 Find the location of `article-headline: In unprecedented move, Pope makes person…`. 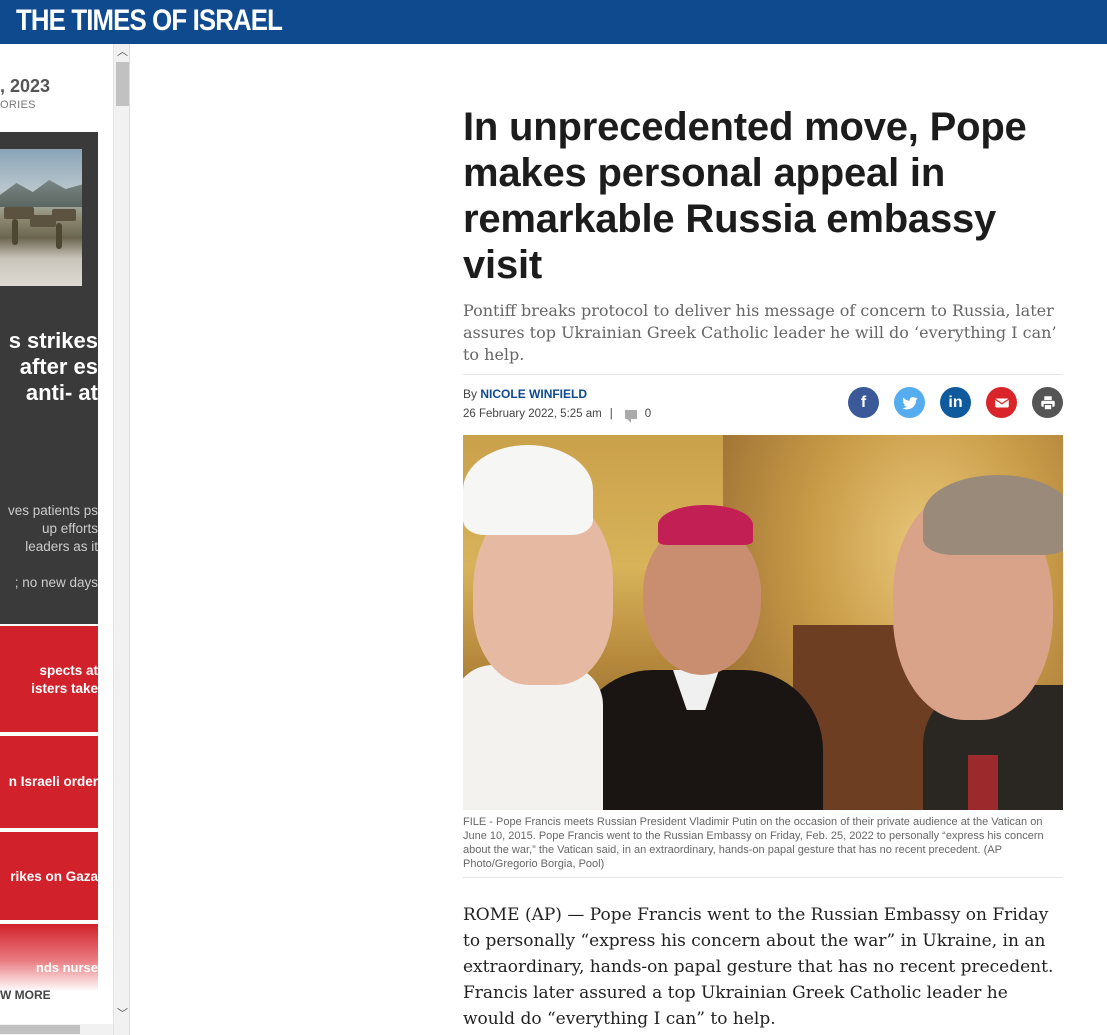

article-headline: In unprecedented move, Pope makes person… is located at coordinates (745, 196).